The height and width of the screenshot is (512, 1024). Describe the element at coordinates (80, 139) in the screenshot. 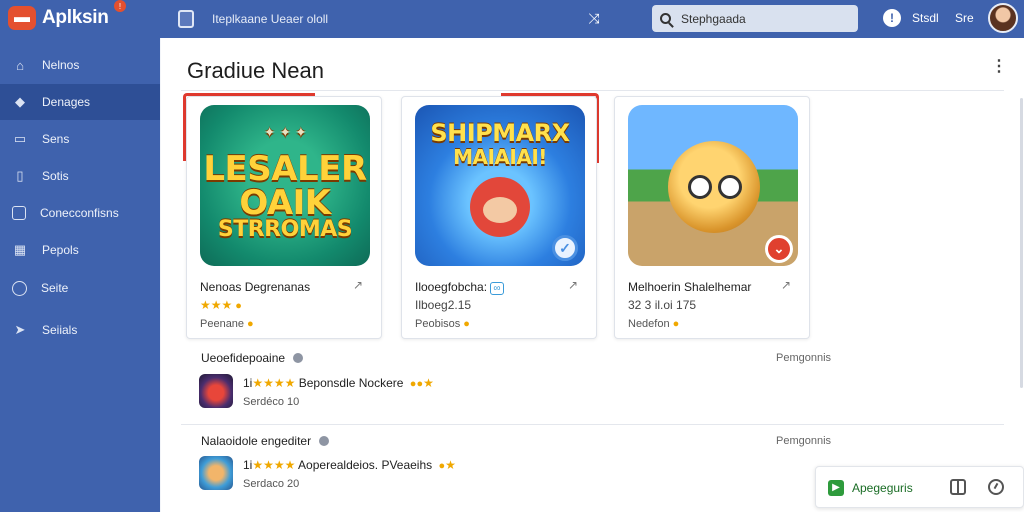

I see `sidebar-item-sens: ▭ Sens` at that location.